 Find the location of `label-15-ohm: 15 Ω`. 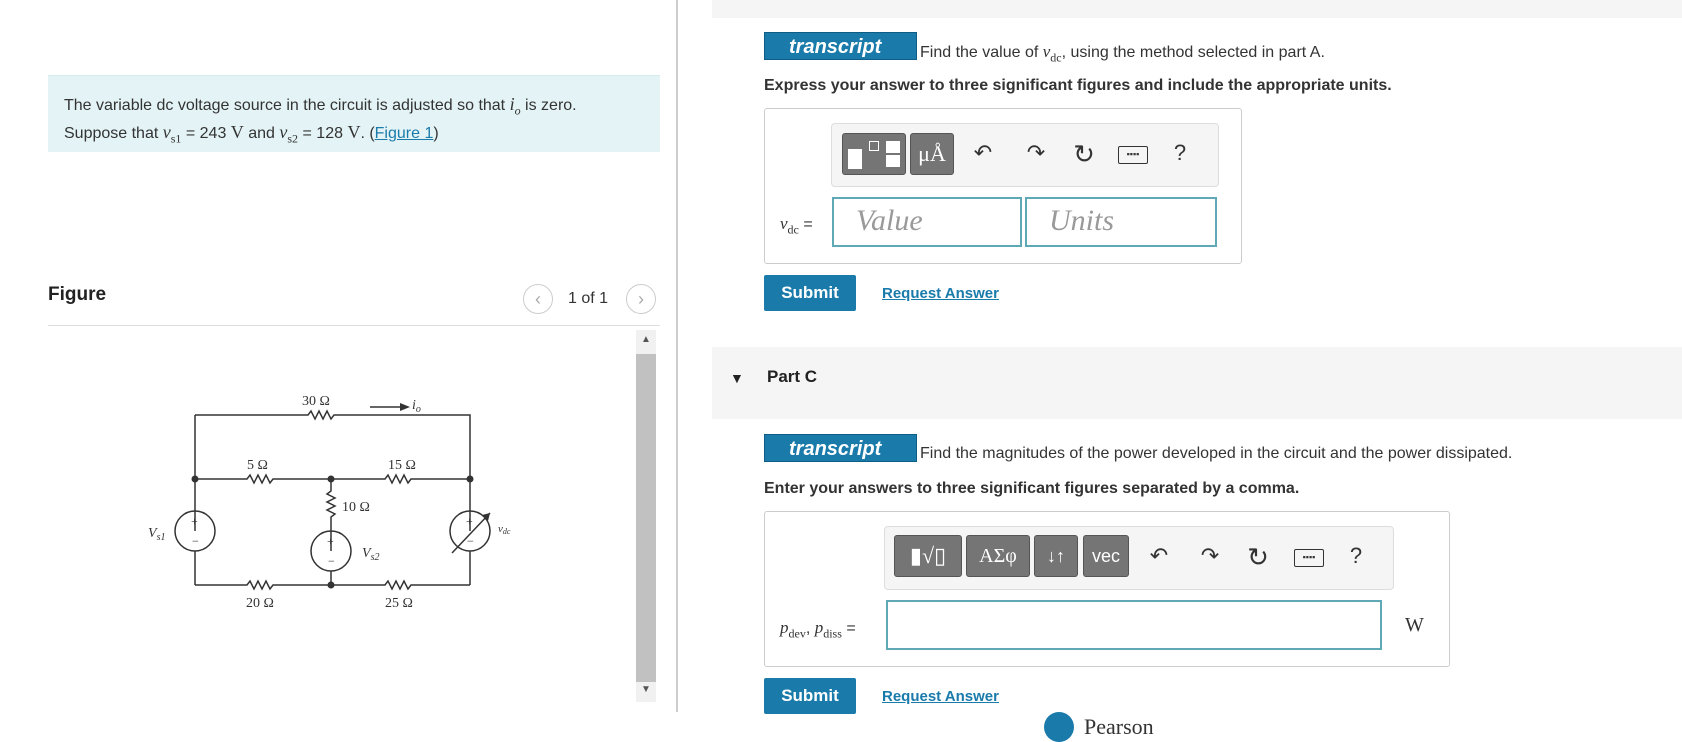

label-15-ohm: 15 Ω is located at coordinates (402, 465).